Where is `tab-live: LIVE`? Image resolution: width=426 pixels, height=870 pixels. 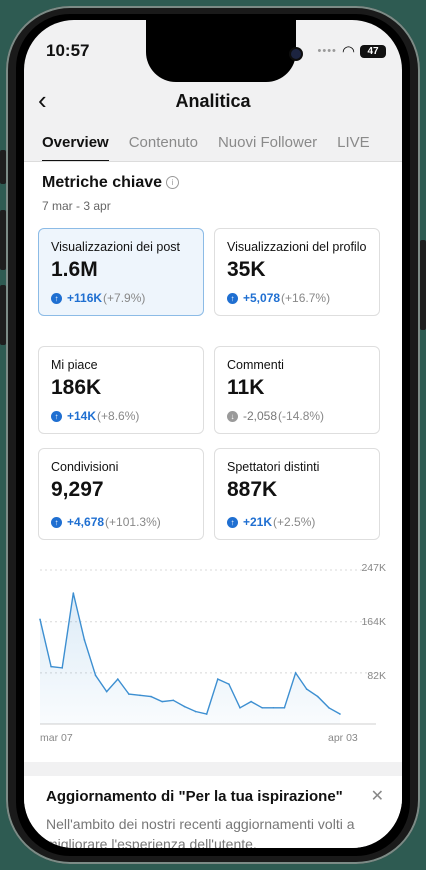 tab-live: LIVE is located at coordinates (353, 143).